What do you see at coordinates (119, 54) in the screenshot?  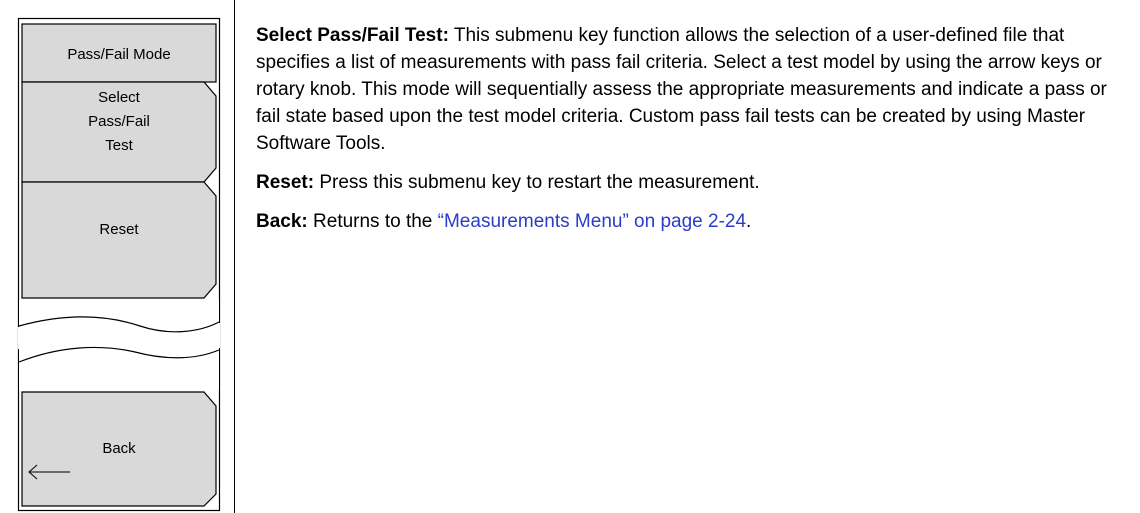 I see `menu-title: Pass/Fail Mode` at bounding box center [119, 54].